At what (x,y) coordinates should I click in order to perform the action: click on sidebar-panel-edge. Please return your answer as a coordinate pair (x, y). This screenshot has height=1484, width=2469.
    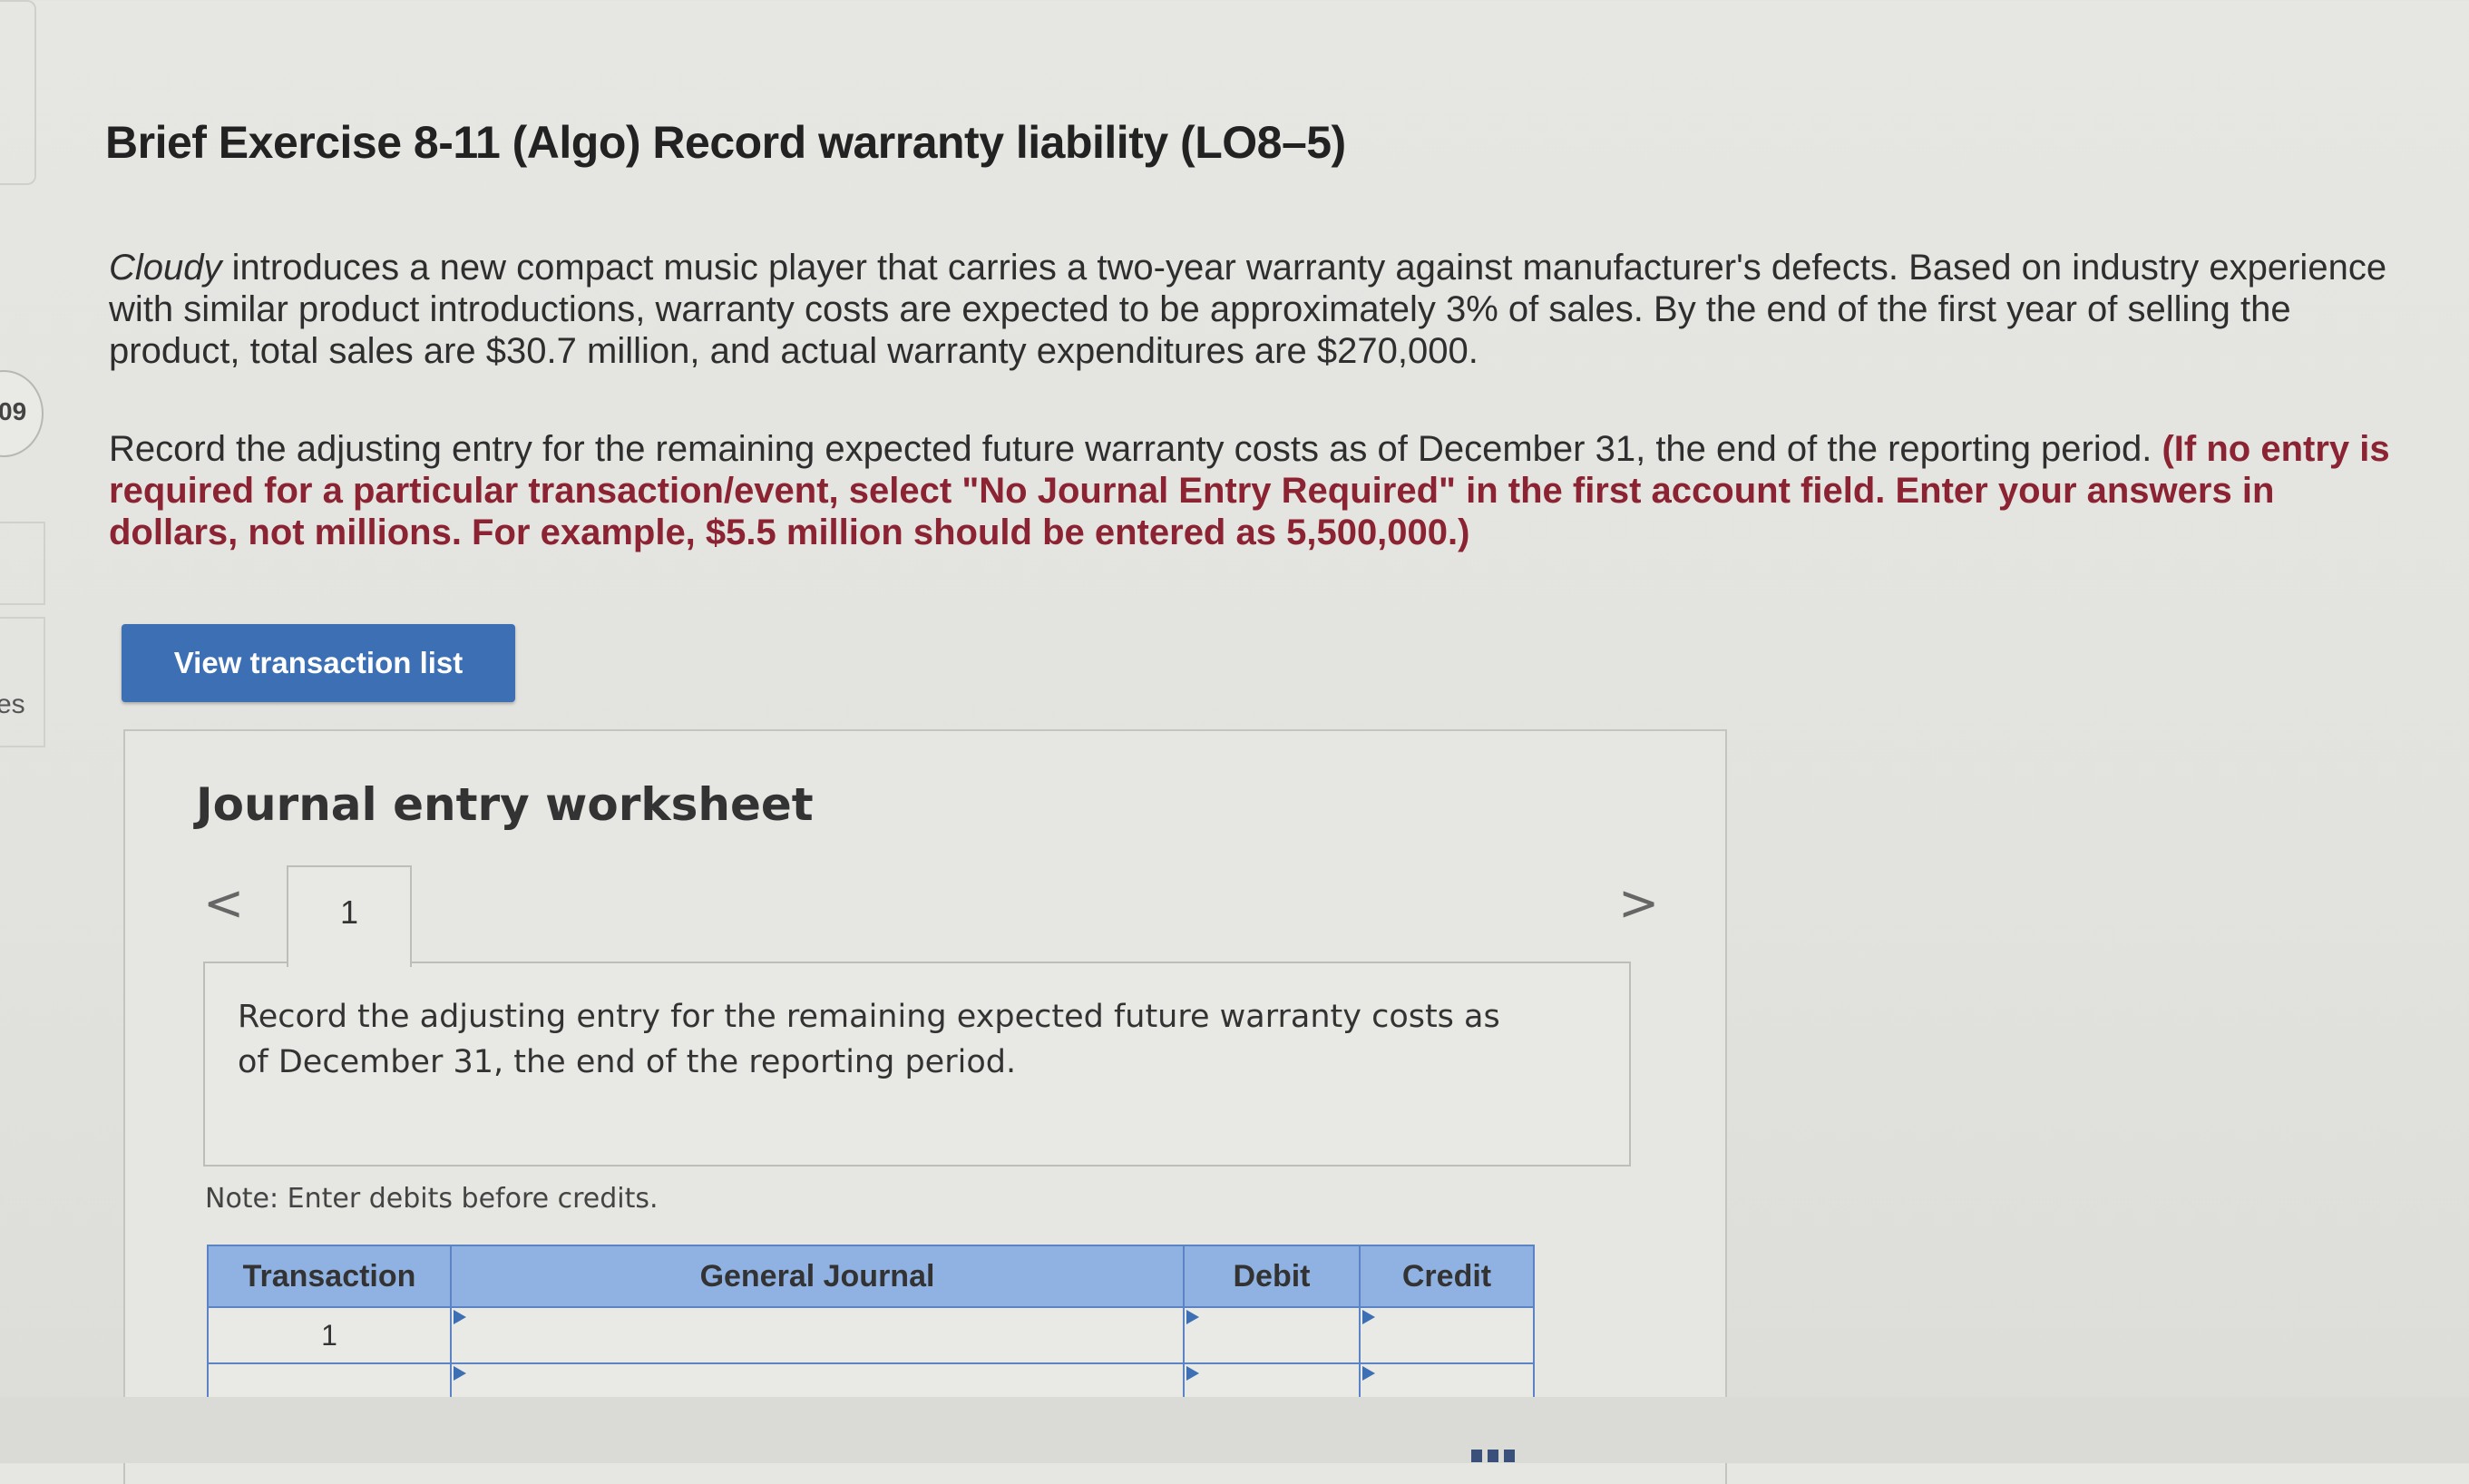
    Looking at the image, I should click on (18, 92).